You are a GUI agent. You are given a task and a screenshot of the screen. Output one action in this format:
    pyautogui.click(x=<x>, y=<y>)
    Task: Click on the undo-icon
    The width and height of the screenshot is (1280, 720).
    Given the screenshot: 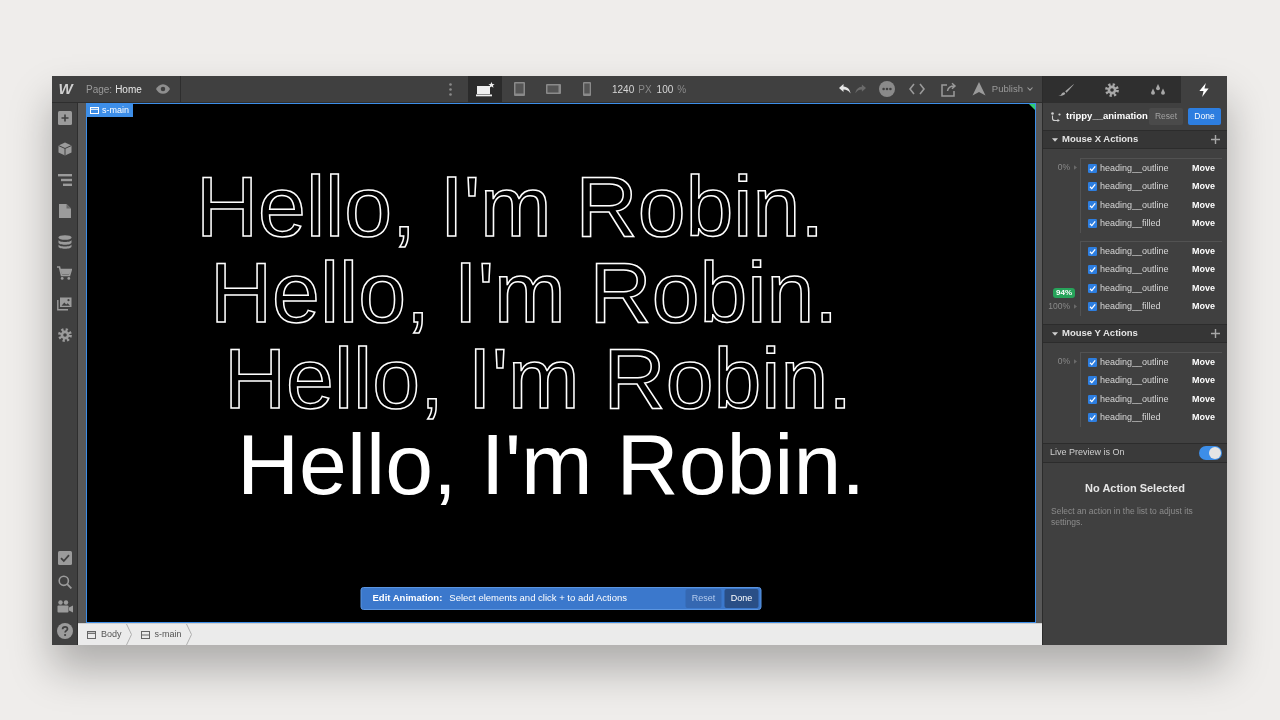 What is the action you would take?
    pyautogui.click(x=844, y=89)
    